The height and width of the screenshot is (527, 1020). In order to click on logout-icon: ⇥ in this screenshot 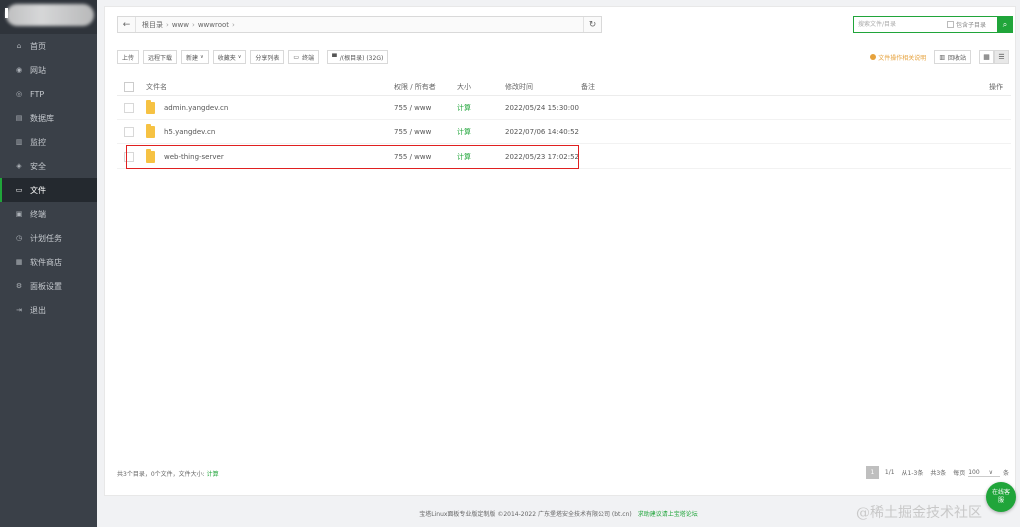, I will do `click(19, 310)`.